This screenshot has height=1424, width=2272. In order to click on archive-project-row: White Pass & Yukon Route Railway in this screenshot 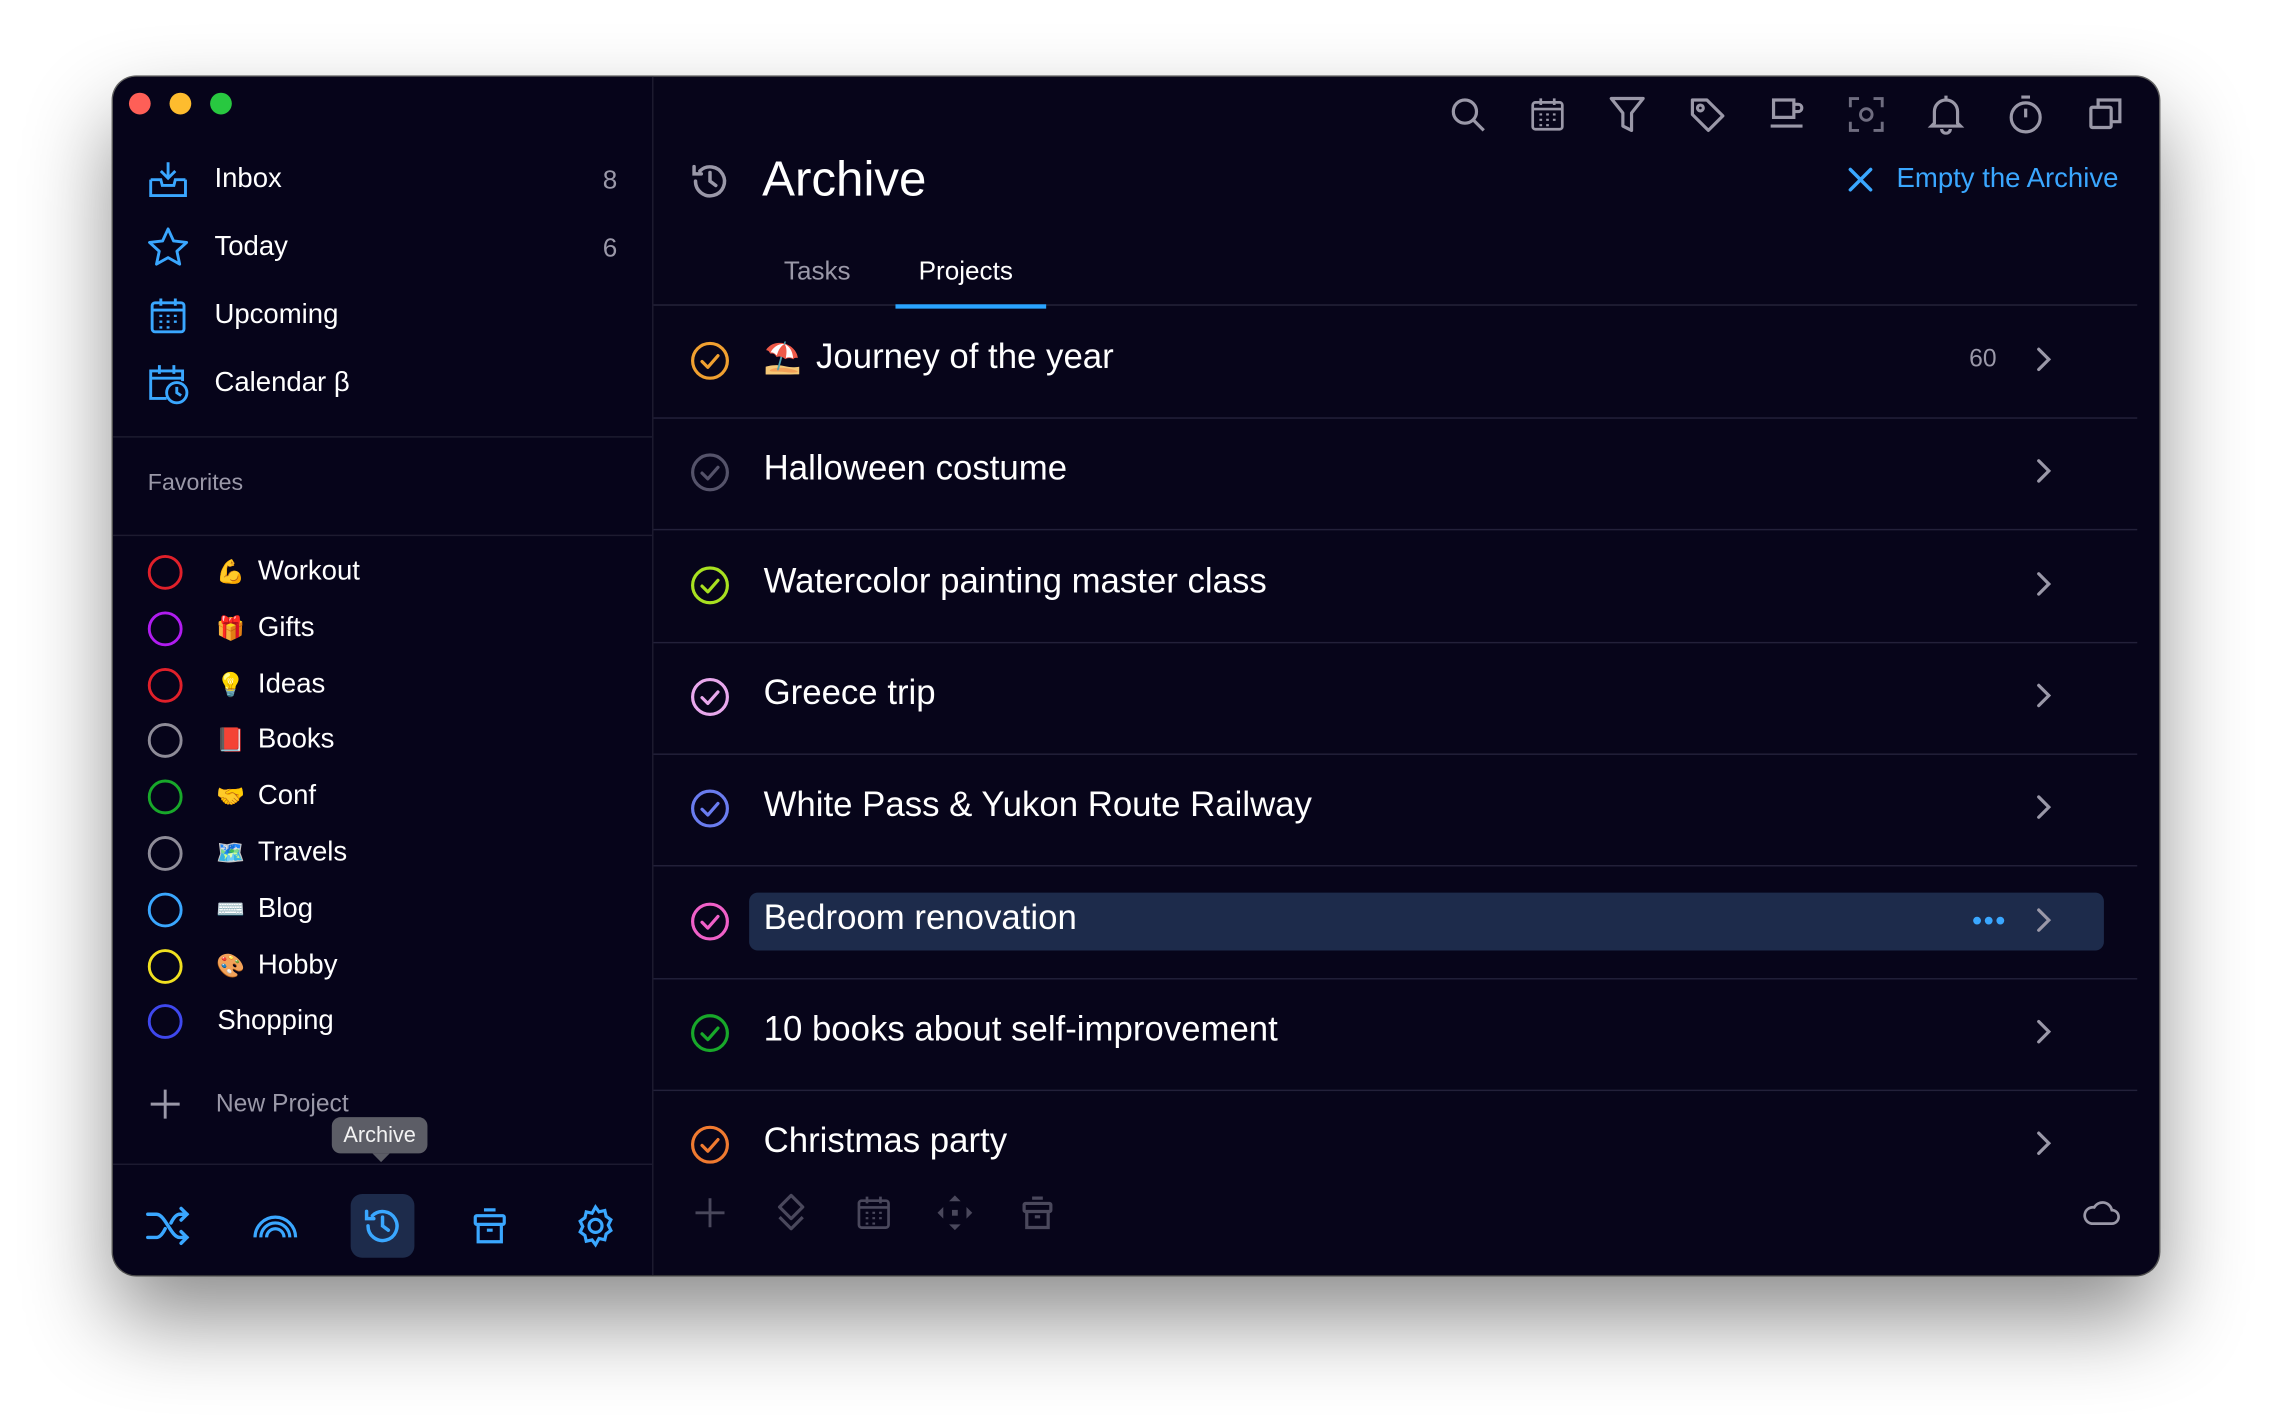, I will do `click(1395, 810)`.